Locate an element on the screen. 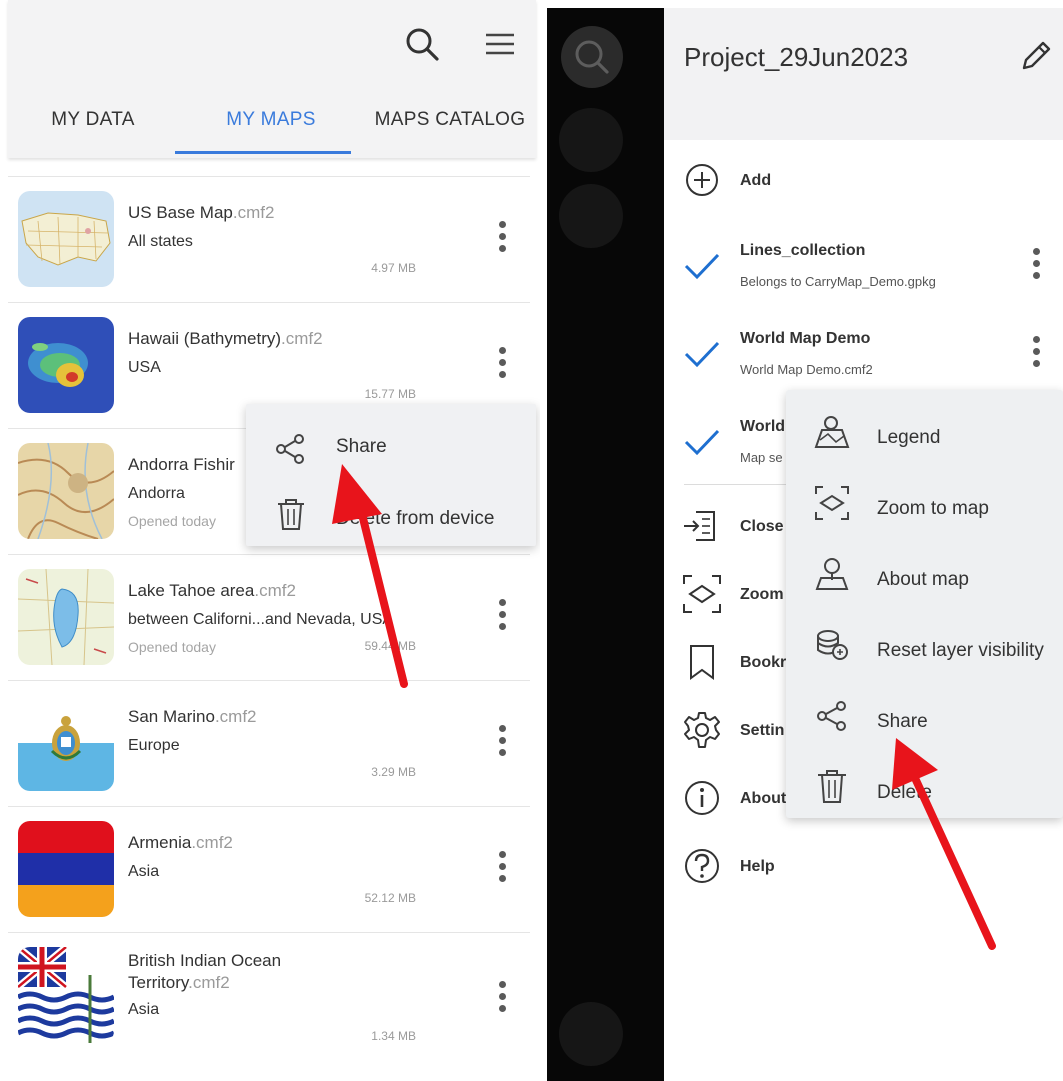 This screenshot has width=1063, height=1081. tab-bar: MY DATA MY MAPS MAPS CATALOG is located at coordinates (272, 122).